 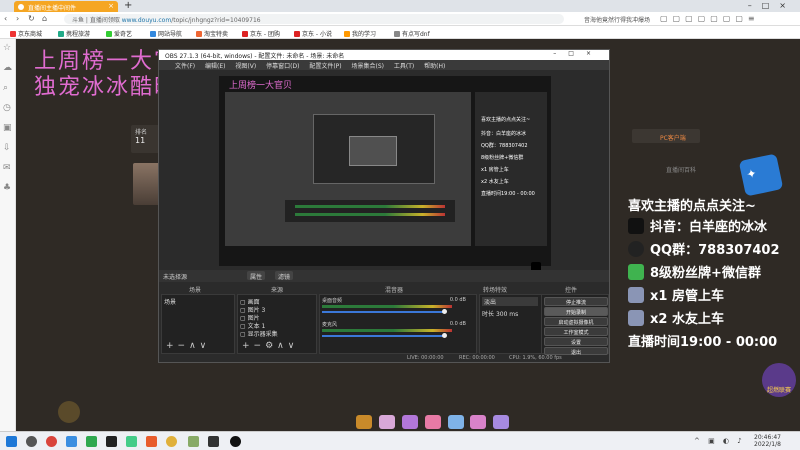 What do you see at coordinates (7, 68) in the screenshot?
I see `cloud-icon: ☁` at bounding box center [7, 68].